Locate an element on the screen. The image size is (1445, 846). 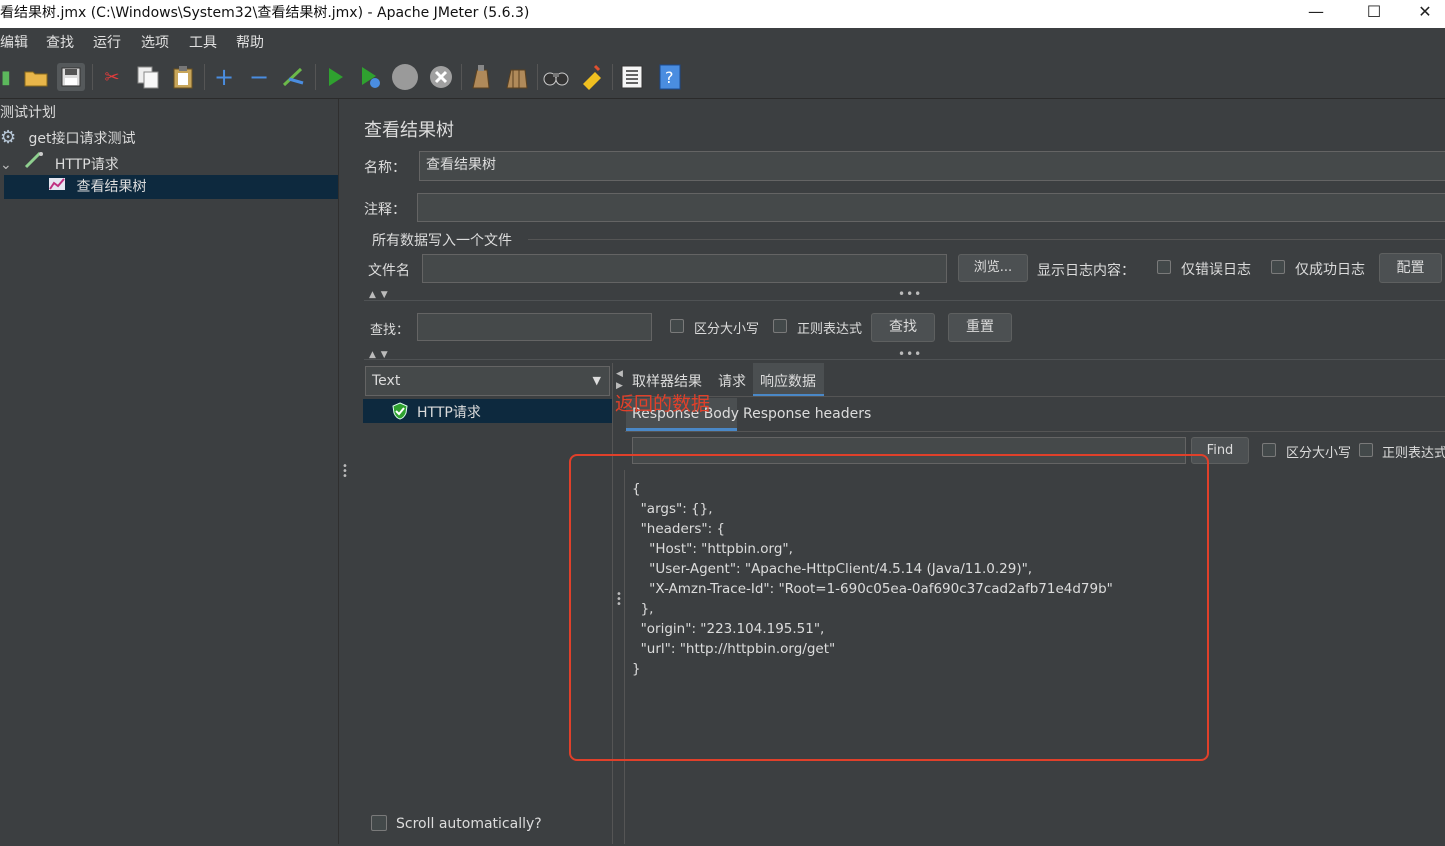
menu-run: 运行 is located at coordinates (107, 42).